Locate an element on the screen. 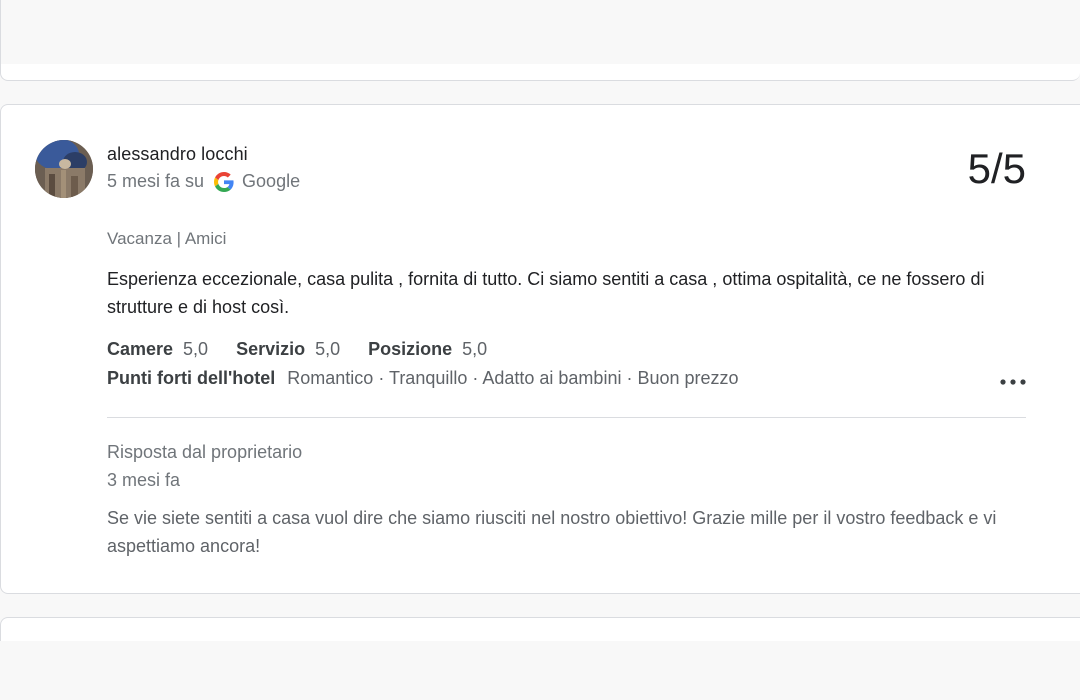  top-band is located at coordinates (540, 32).